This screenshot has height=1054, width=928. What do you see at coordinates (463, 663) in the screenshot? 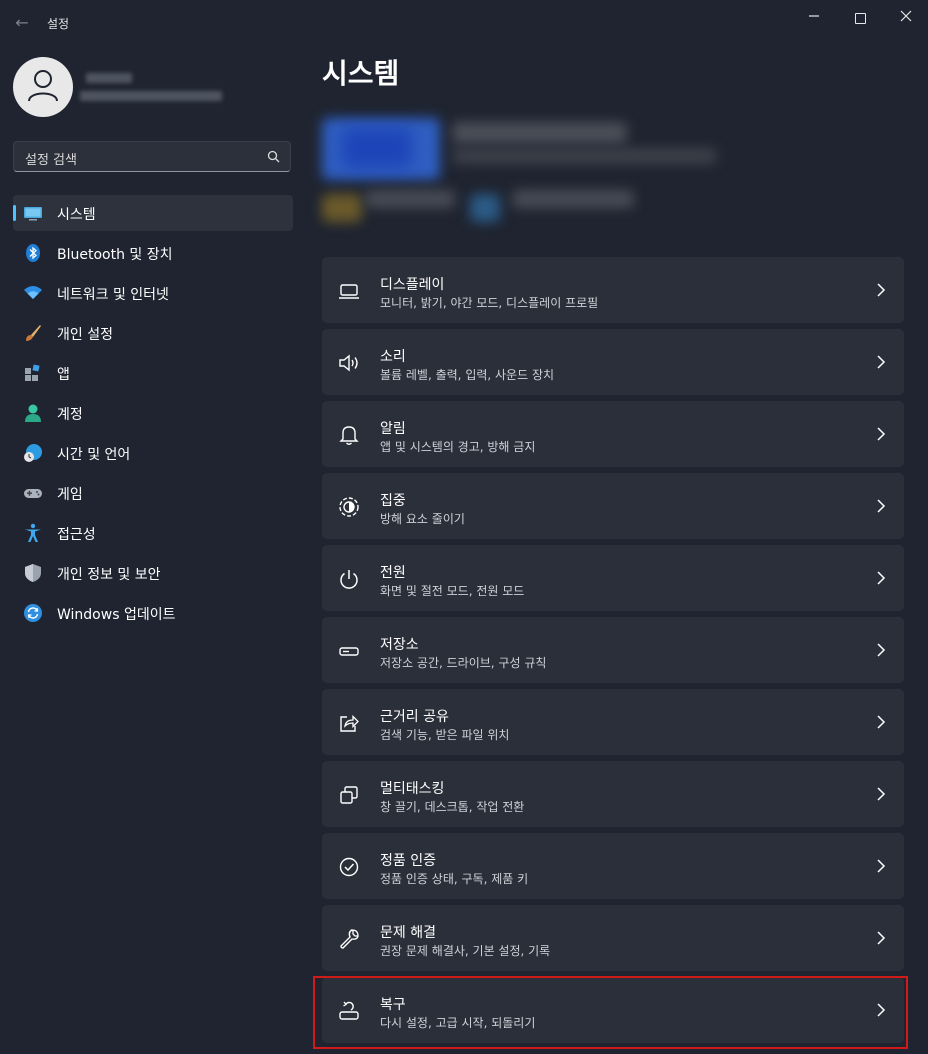
I see `card-subtitle: 저장소 공간, 드라이브, 구성 규칙` at bounding box center [463, 663].